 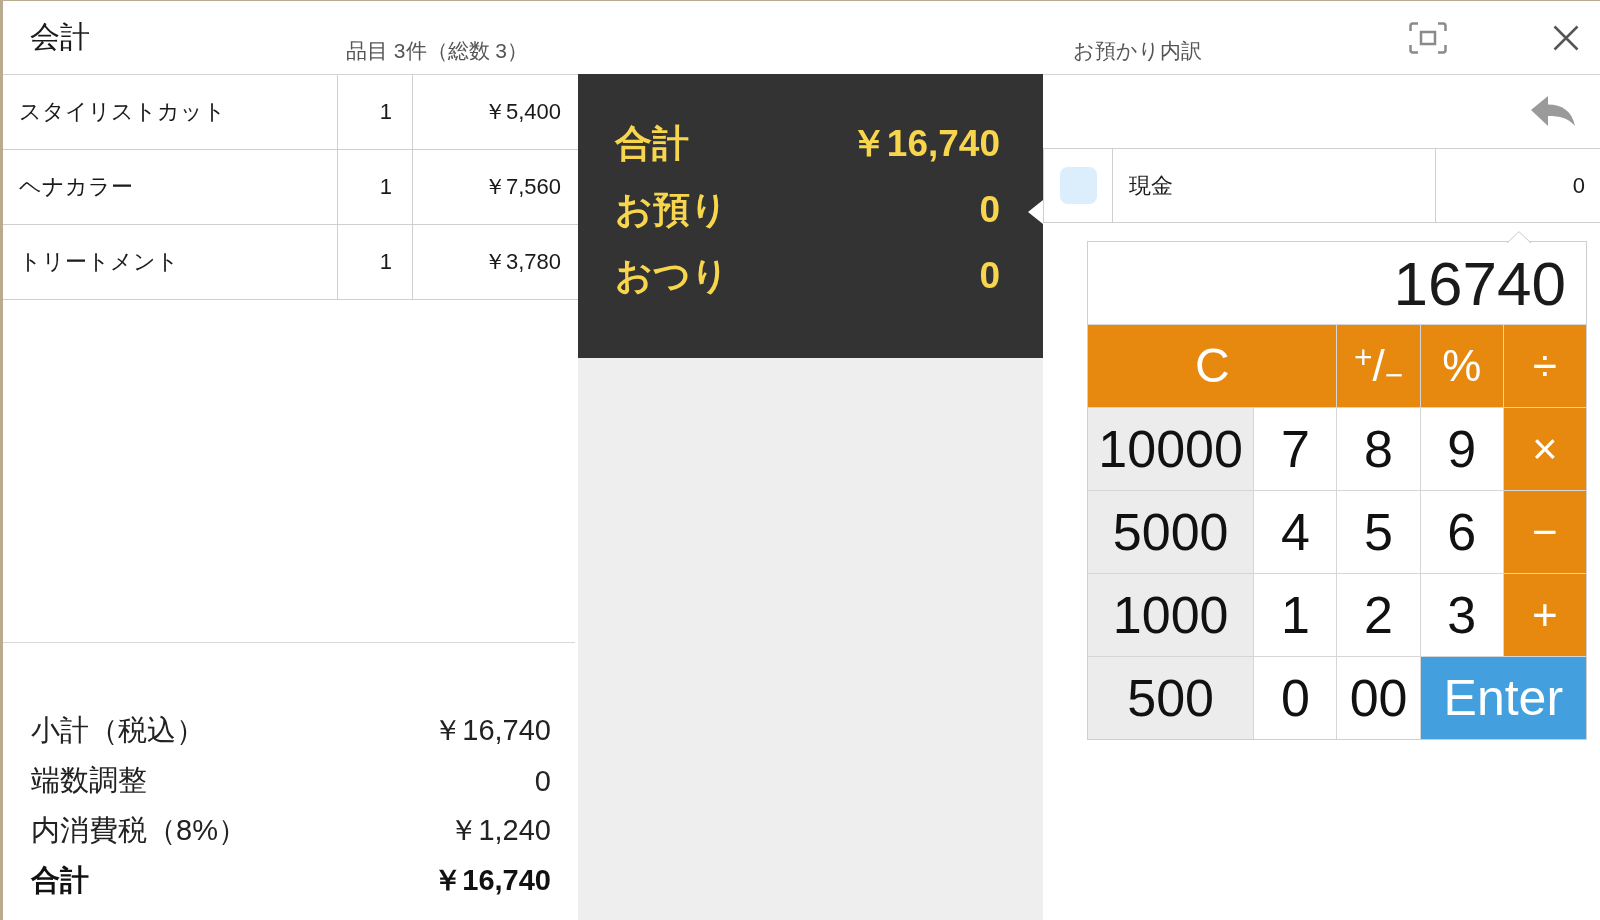 I want to click on digit-key: 1, so click(x=1295, y=615).